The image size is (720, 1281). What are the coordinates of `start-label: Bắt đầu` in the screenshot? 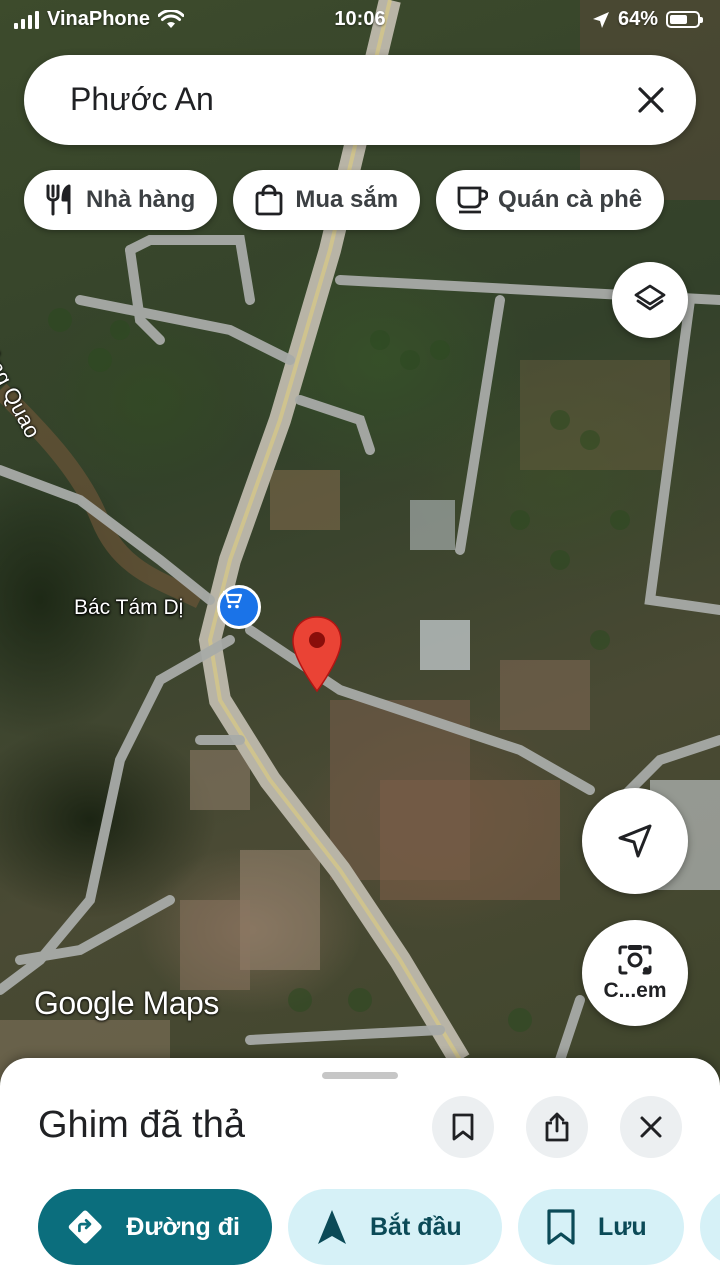 It's located at (416, 1226).